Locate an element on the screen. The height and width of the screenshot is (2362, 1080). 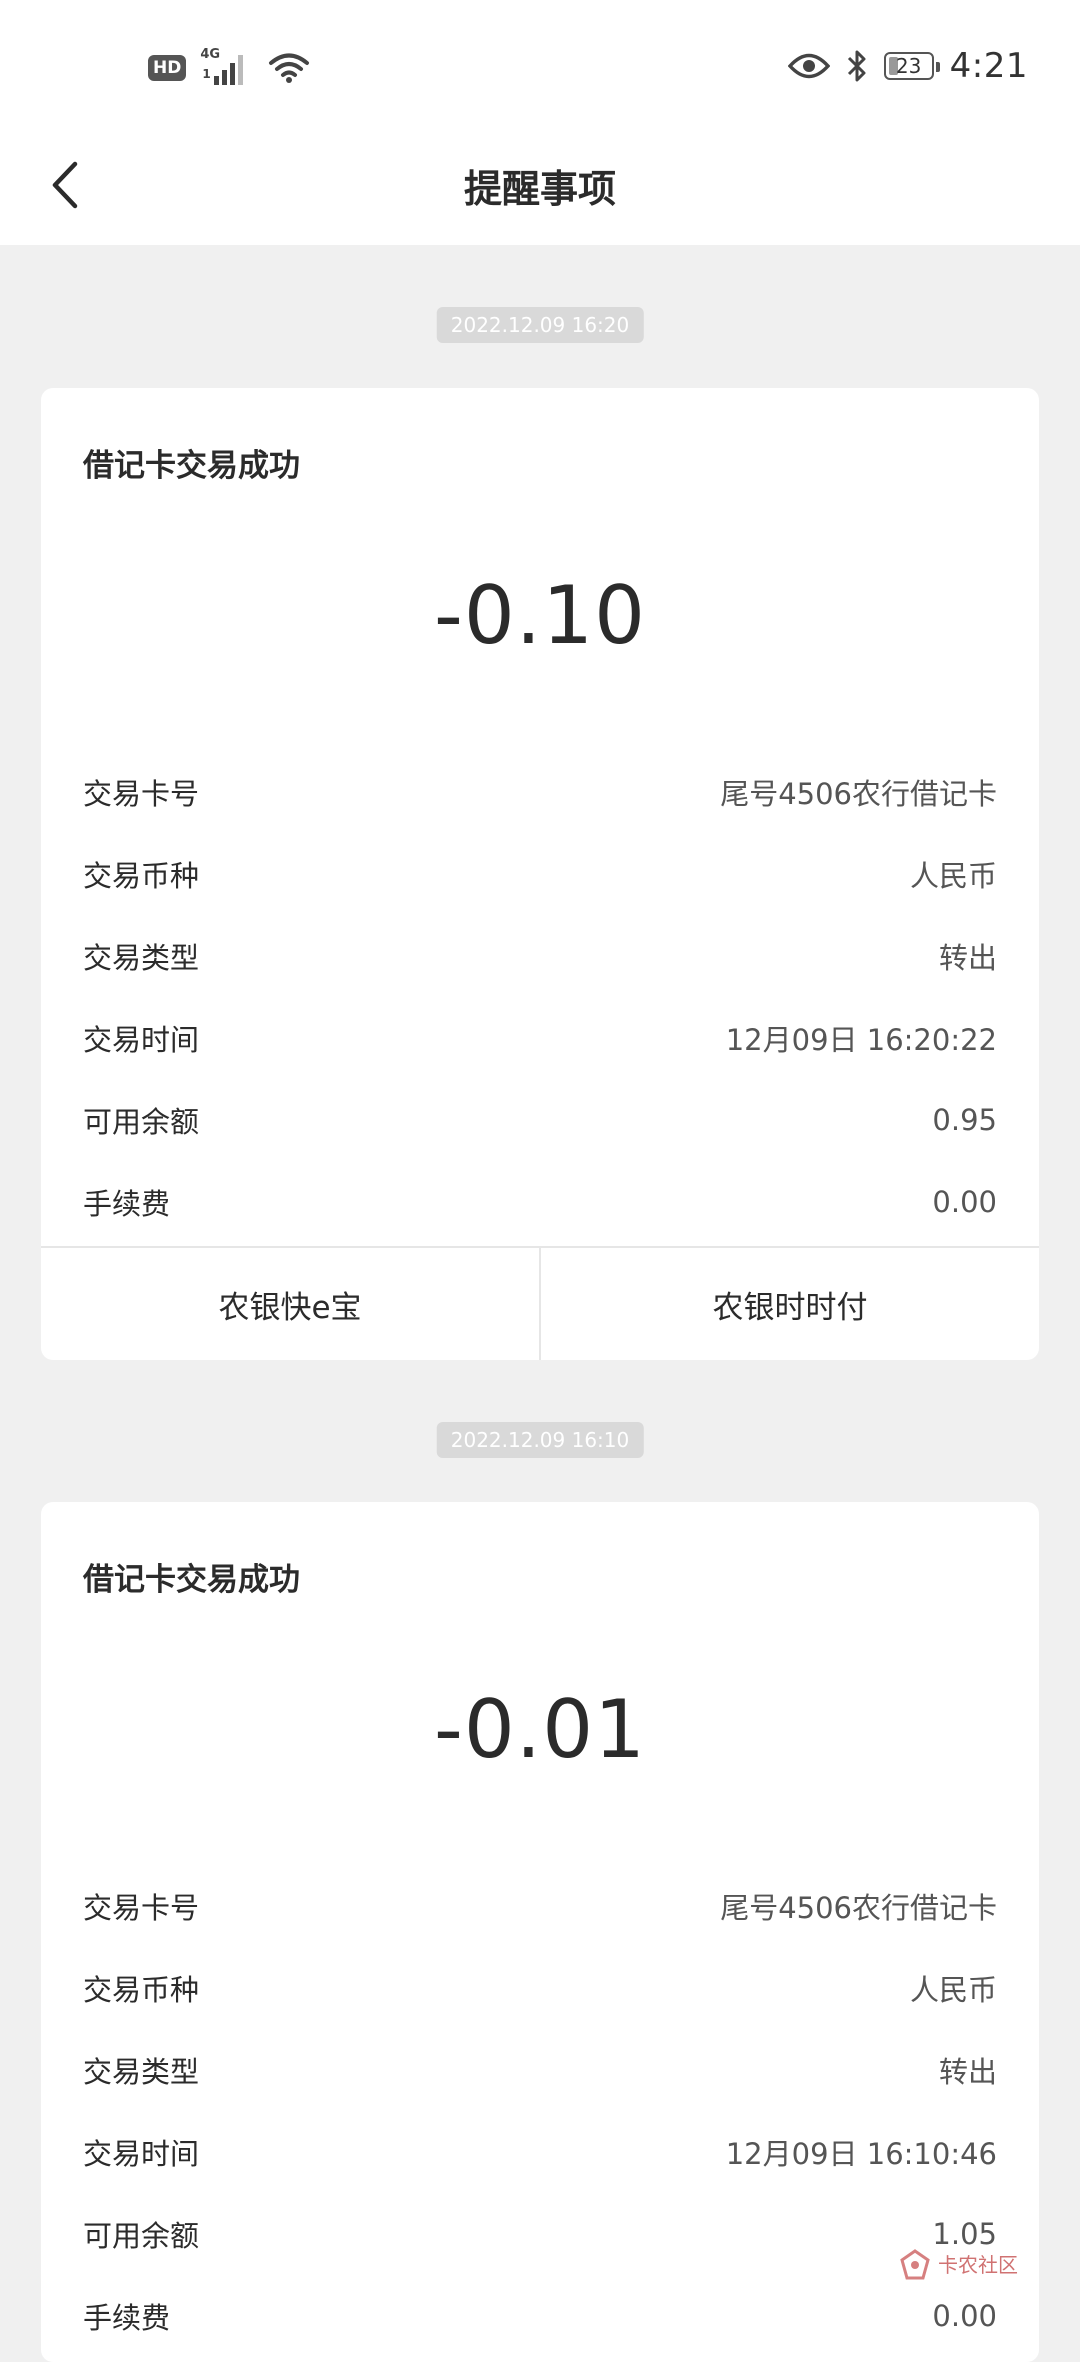
detail-row-time: 交易时间 12月09日 16:20:22 is located at coordinates (540, 1038).